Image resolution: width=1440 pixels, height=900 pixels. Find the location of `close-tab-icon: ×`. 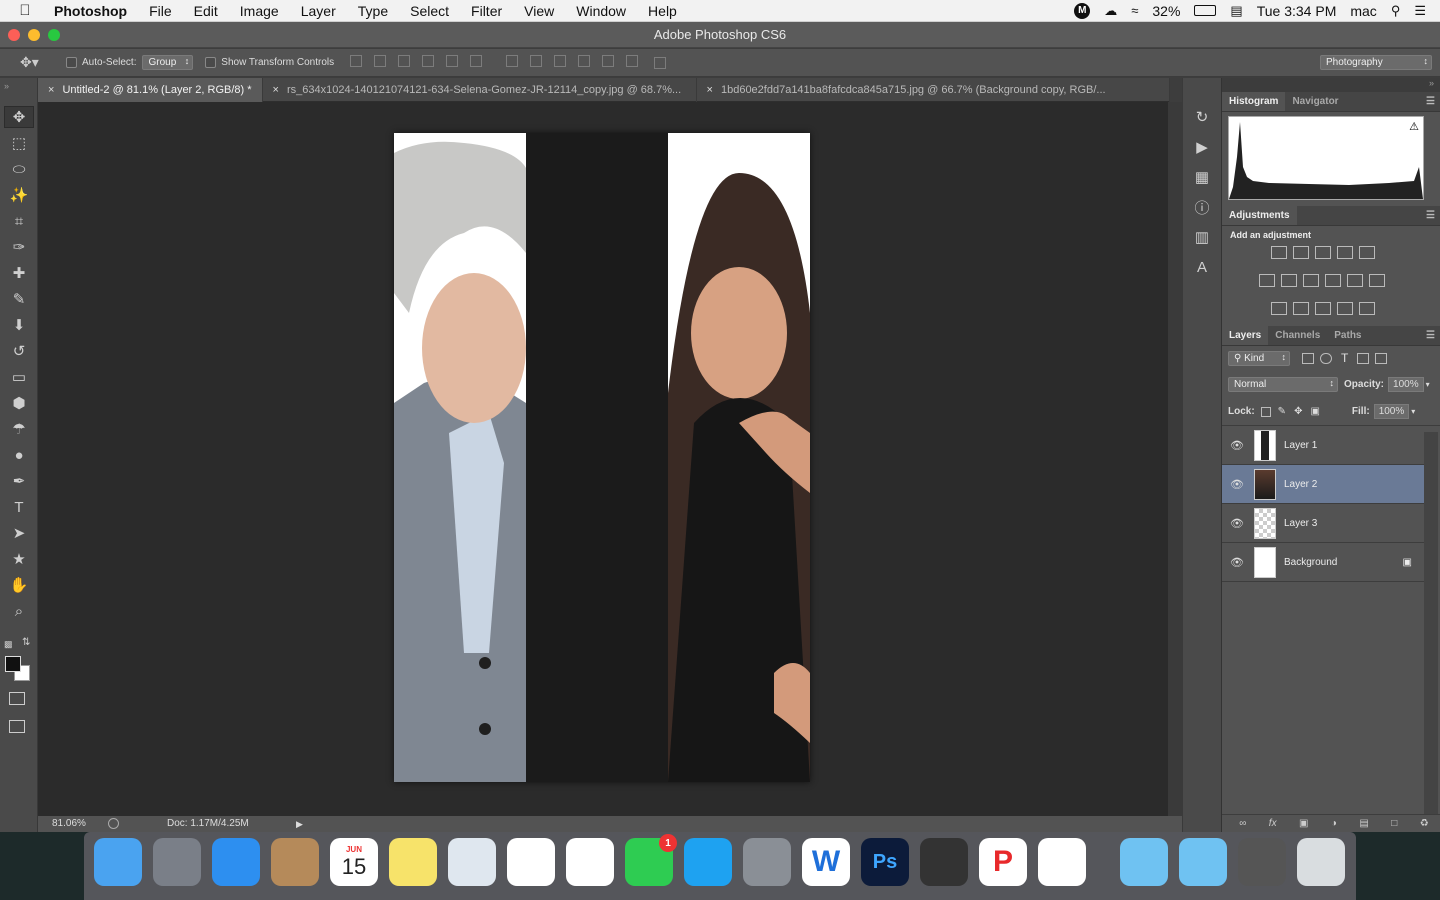

close-tab-icon: × is located at coordinates (276, 90).